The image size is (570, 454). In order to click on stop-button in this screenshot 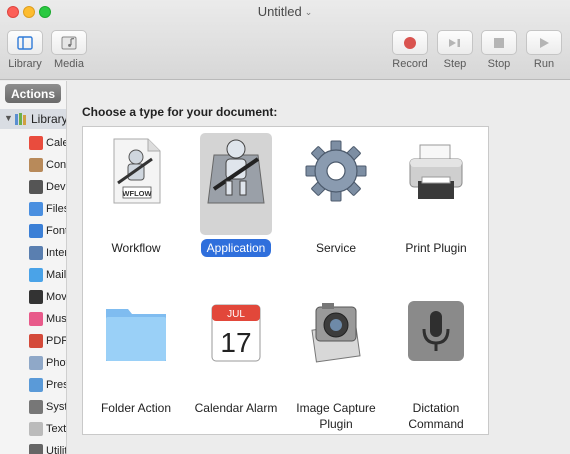, I will do `click(499, 42)`.